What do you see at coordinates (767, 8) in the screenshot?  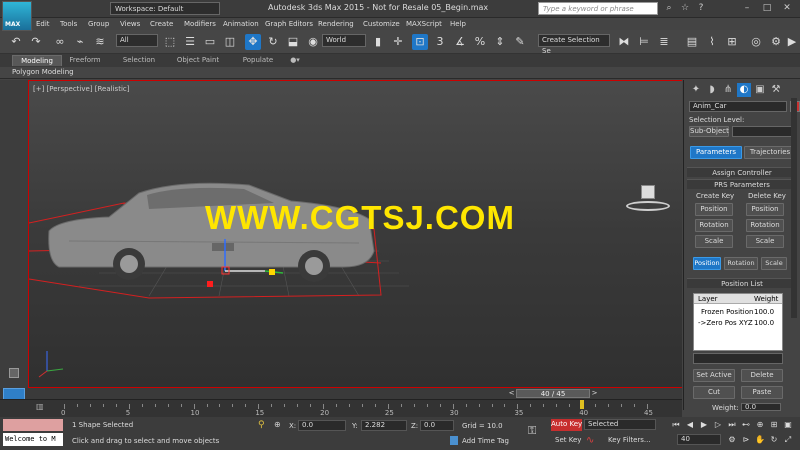 I see `maximize-icon: □` at bounding box center [767, 8].